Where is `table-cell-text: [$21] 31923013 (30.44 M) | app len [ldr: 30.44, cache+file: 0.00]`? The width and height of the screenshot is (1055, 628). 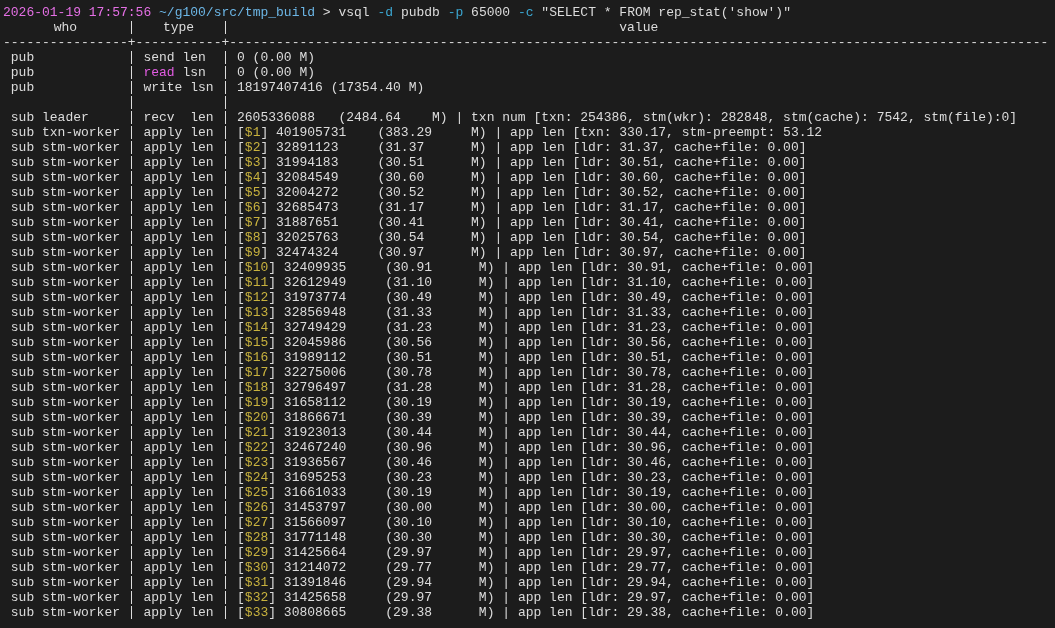 table-cell-text: [$21] 31923013 (30.44 M) | app len [ldr: 30.44, cache+file: 0.00] is located at coordinates (526, 432).